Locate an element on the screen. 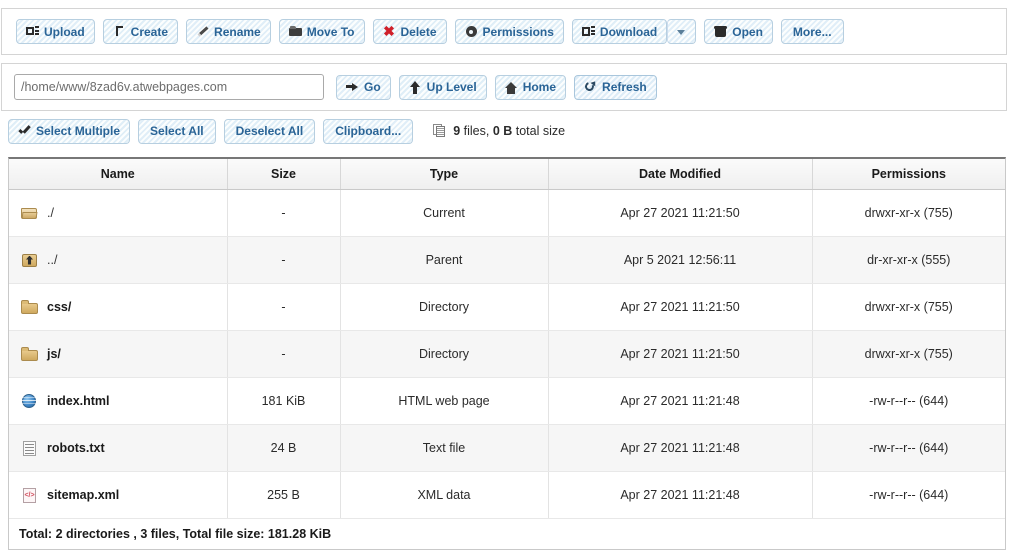 The height and width of the screenshot is (550, 1009). cell-type: Text file is located at coordinates (444, 448).